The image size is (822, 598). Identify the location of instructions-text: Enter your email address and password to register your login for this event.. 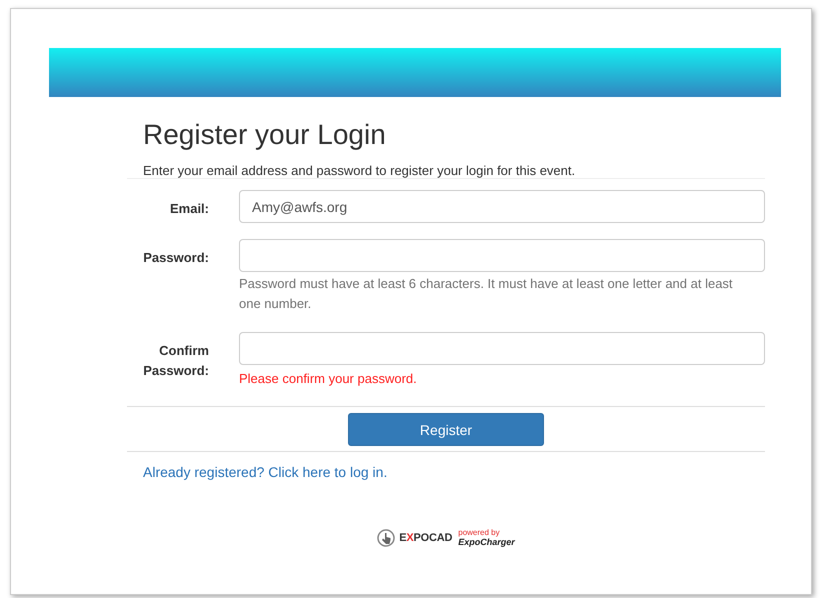
(359, 170).